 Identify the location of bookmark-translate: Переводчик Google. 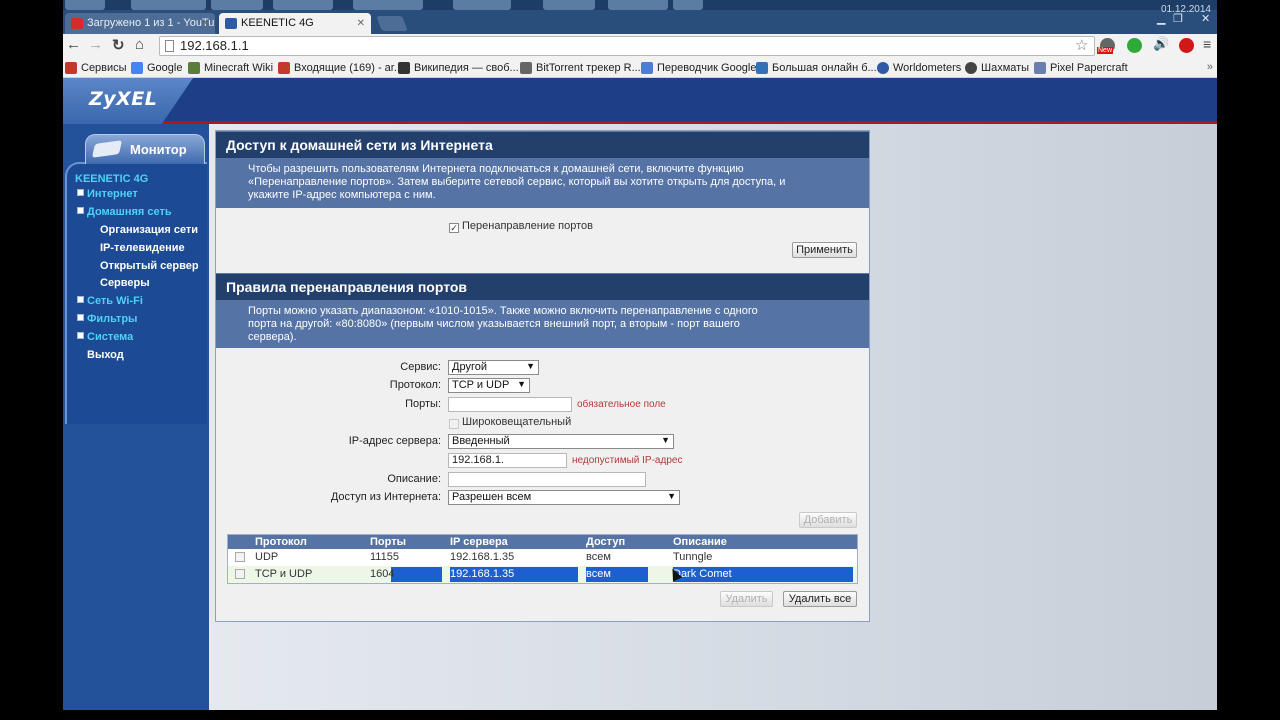
(699, 68).